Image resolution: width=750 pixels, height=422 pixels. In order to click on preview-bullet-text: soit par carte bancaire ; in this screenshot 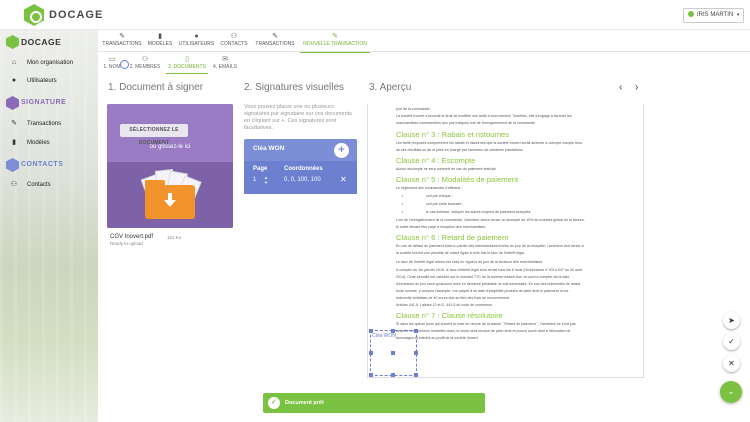, I will do `click(445, 204)`.